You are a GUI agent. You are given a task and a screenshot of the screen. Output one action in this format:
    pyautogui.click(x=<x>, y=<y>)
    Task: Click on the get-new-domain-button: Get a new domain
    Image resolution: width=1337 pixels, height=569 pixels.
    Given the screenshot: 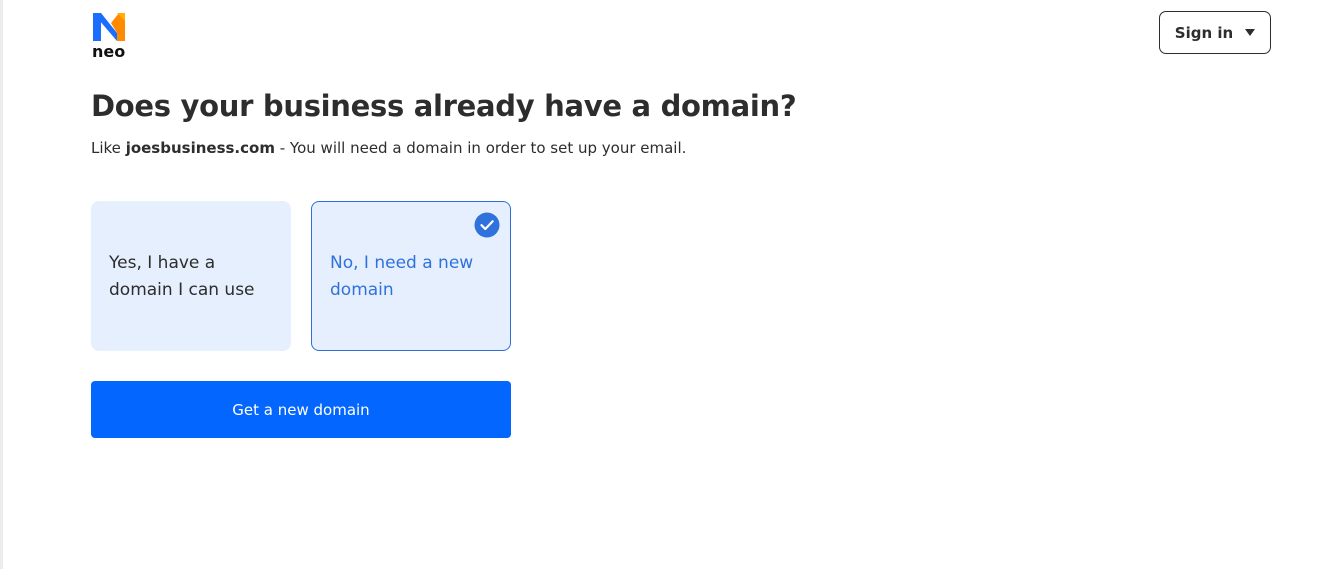 What is the action you would take?
    pyautogui.click(x=301, y=409)
    